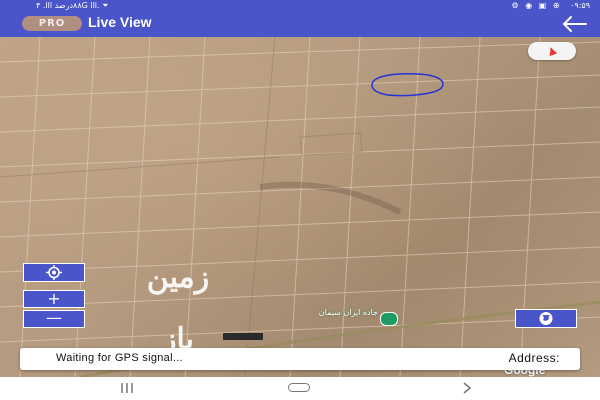 The image size is (600, 400). Describe the element at coordinates (300, 24) in the screenshot. I see `app-bar: PRO Live View` at that location.